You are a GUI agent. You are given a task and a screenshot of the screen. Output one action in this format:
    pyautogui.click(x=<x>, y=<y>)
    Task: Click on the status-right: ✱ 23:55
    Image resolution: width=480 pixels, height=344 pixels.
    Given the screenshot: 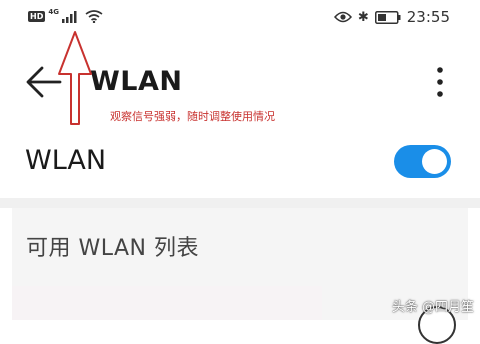 What is the action you would take?
    pyautogui.click(x=391, y=17)
    